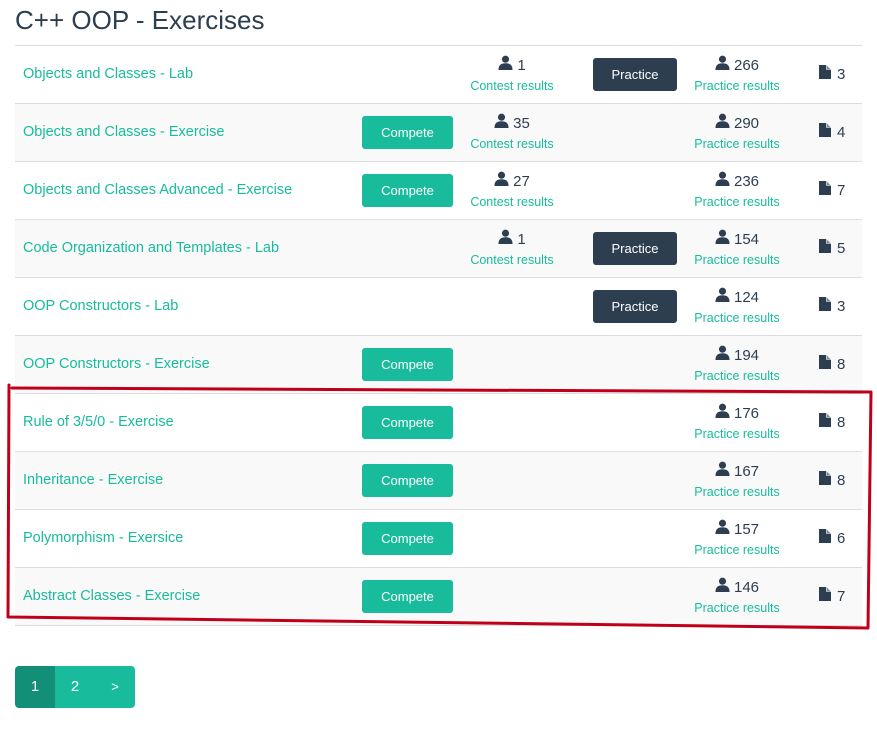 This screenshot has height=736, width=877. I want to click on practice-stat: 157 Practice results, so click(737, 539).